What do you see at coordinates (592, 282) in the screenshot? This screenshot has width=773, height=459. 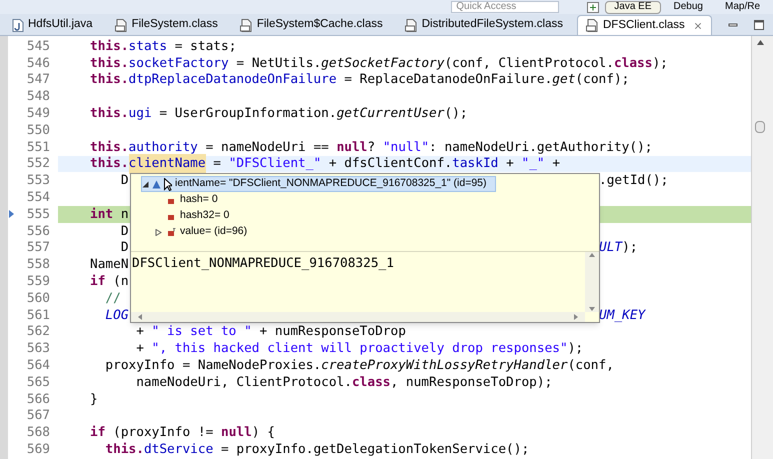 I see `vertical-scrollbar` at bounding box center [592, 282].